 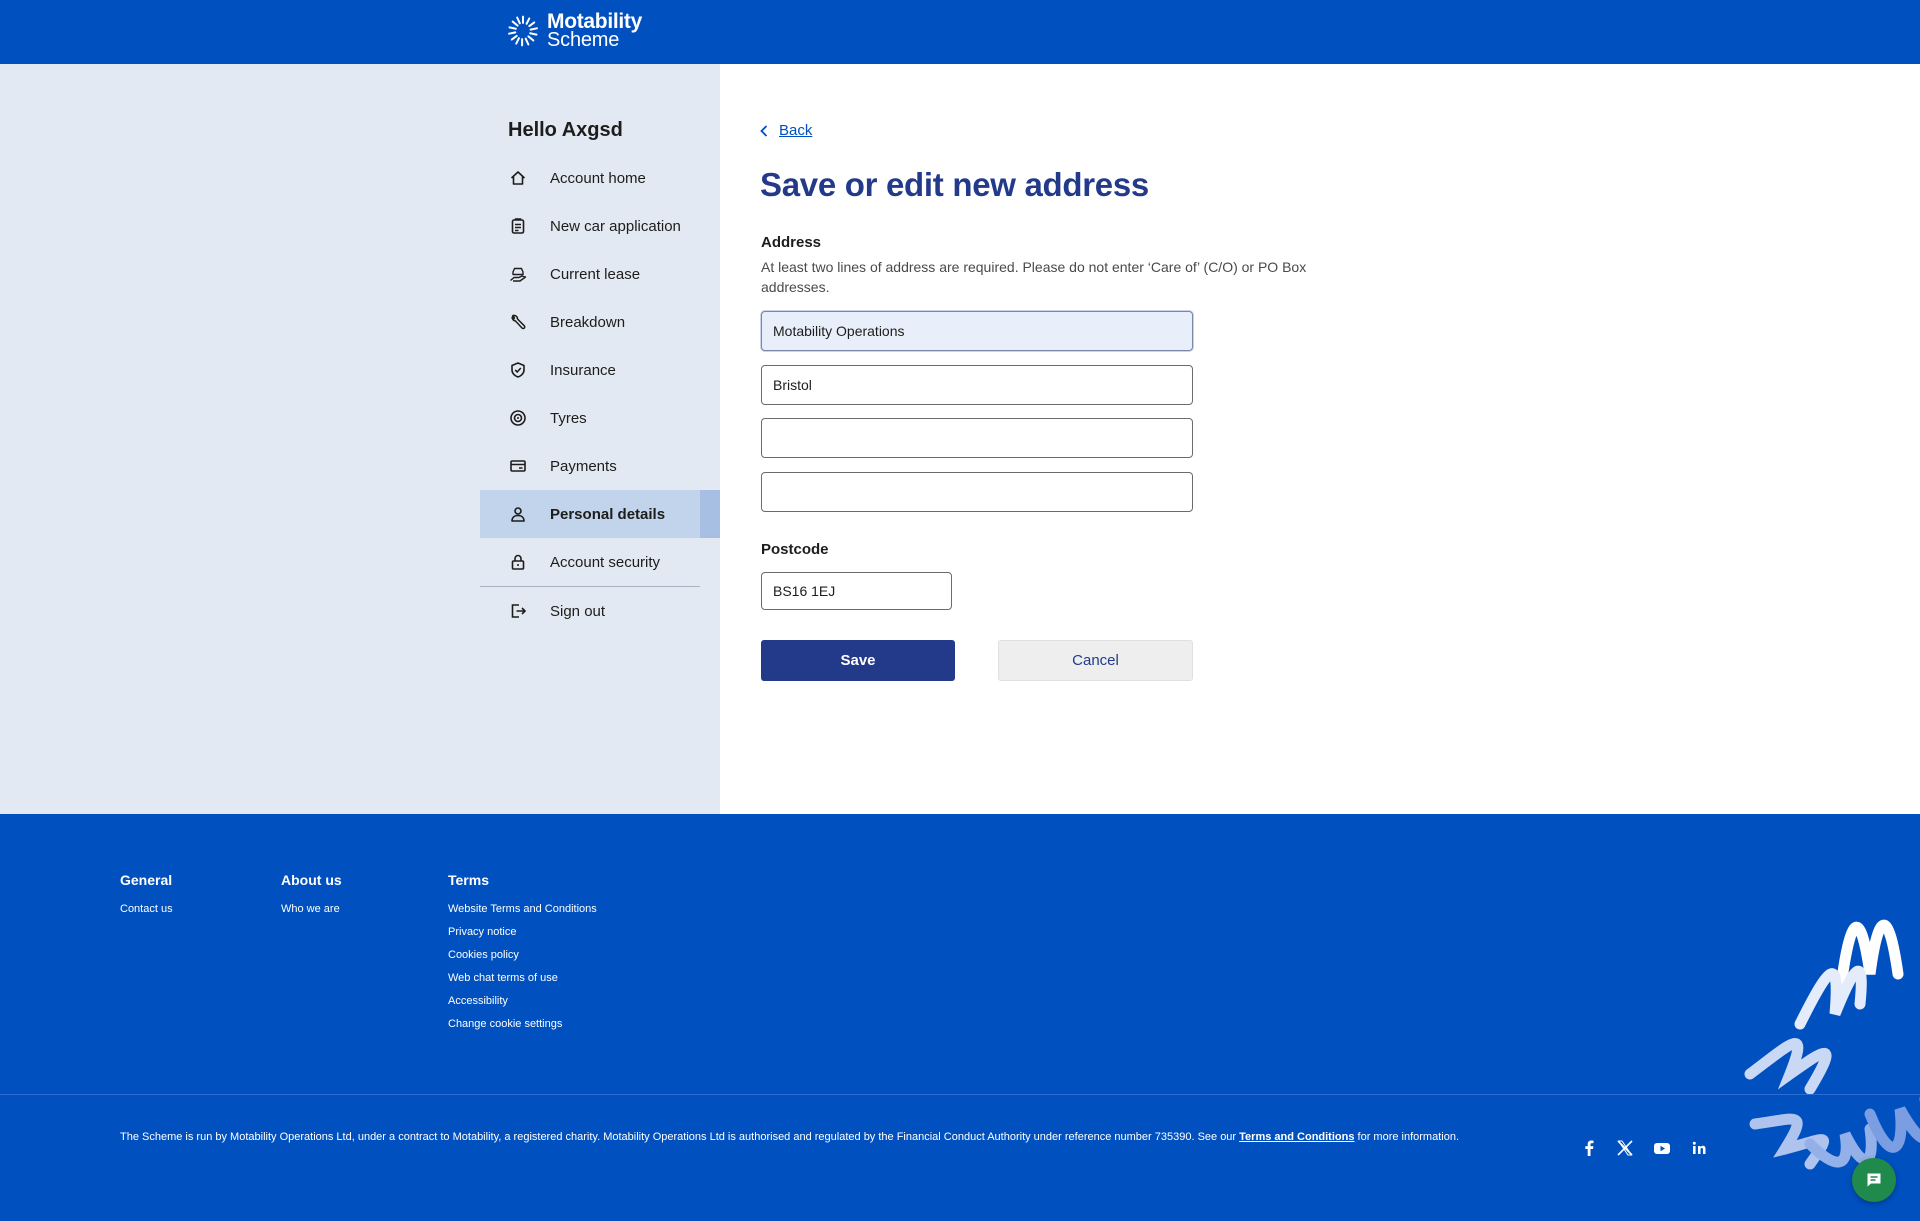 I want to click on site-header: Motability Scheme, so click(x=960, y=32).